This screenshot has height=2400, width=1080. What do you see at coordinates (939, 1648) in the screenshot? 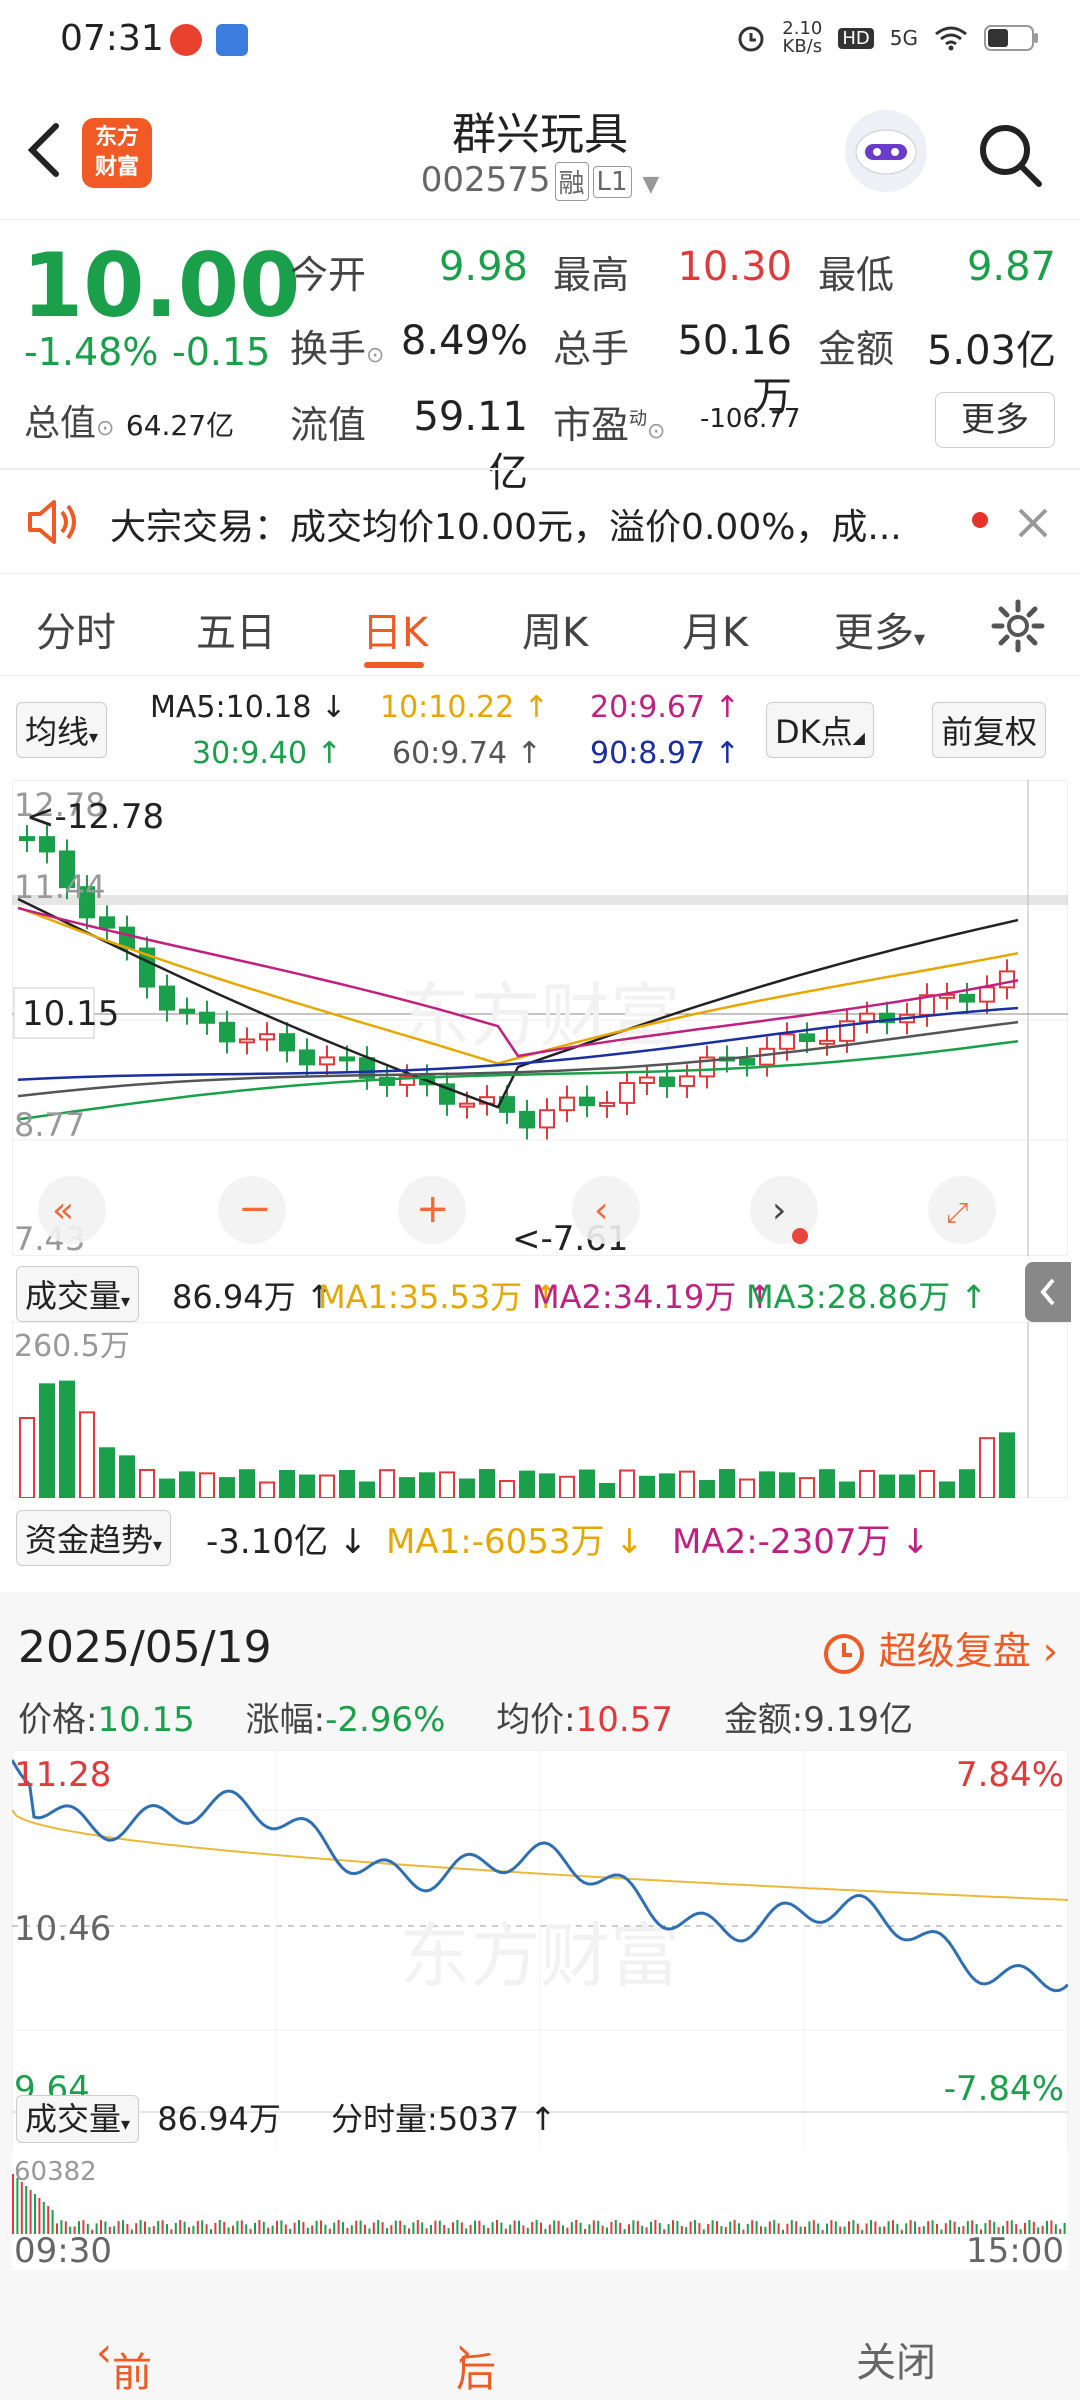
I see `super-replay-link: 超级复盘 ›` at bounding box center [939, 1648].